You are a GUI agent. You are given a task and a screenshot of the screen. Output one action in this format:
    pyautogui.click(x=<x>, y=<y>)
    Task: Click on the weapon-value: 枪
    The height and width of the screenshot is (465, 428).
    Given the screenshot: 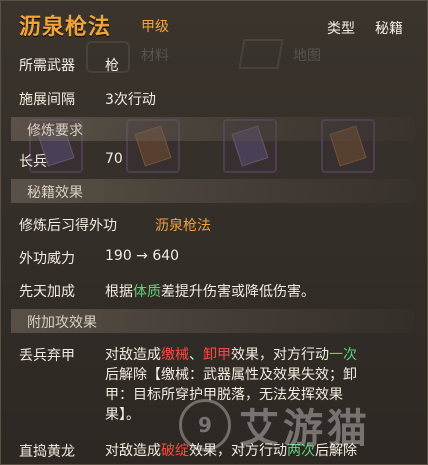 What is the action you would take?
    pyautogui.click(x=112, y=66)
    